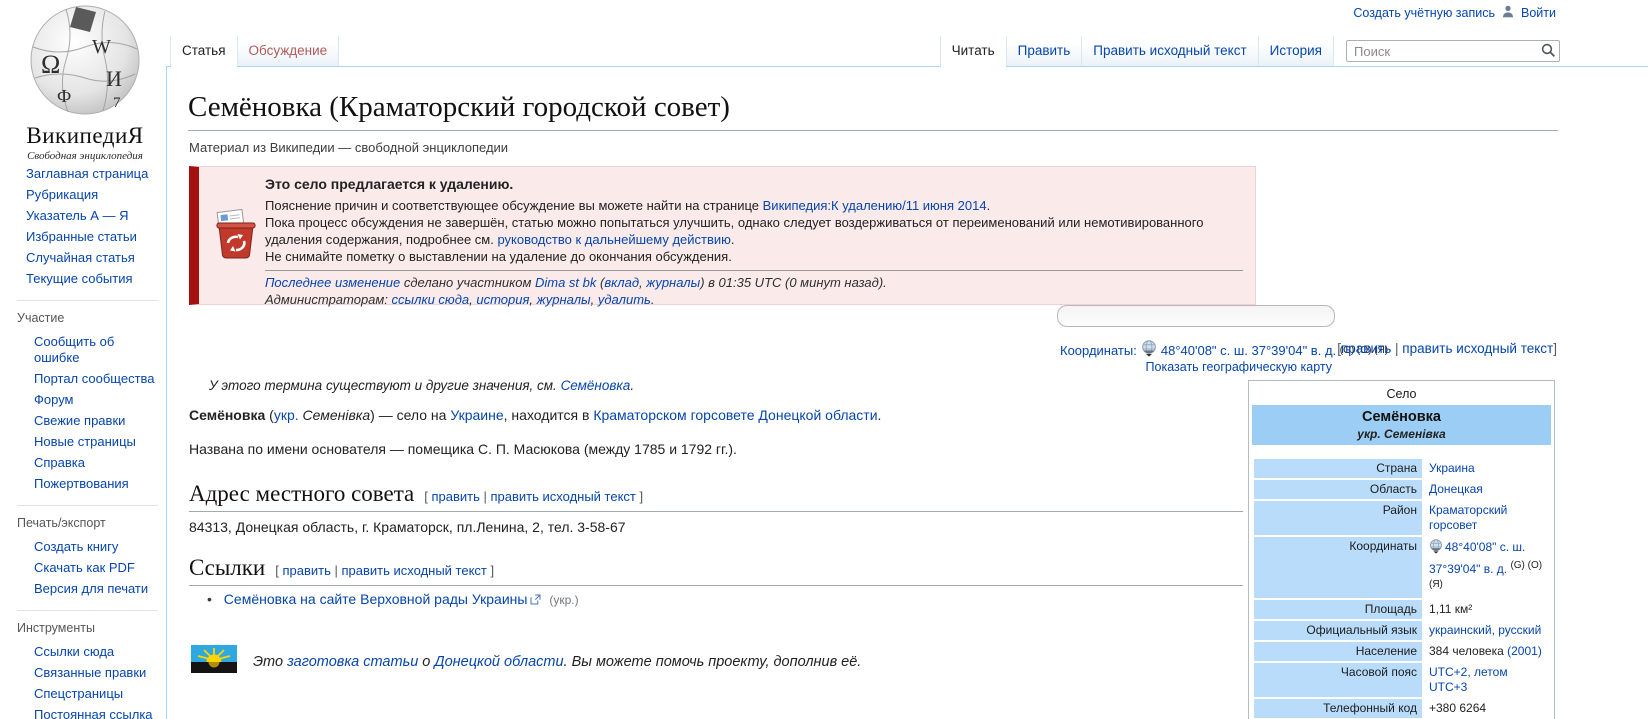 The image size is (1648, 719). Describe the element at coordinates (1239, 367) in the screenshot. I see `show-map-link: Показать географическую карту` at that location.